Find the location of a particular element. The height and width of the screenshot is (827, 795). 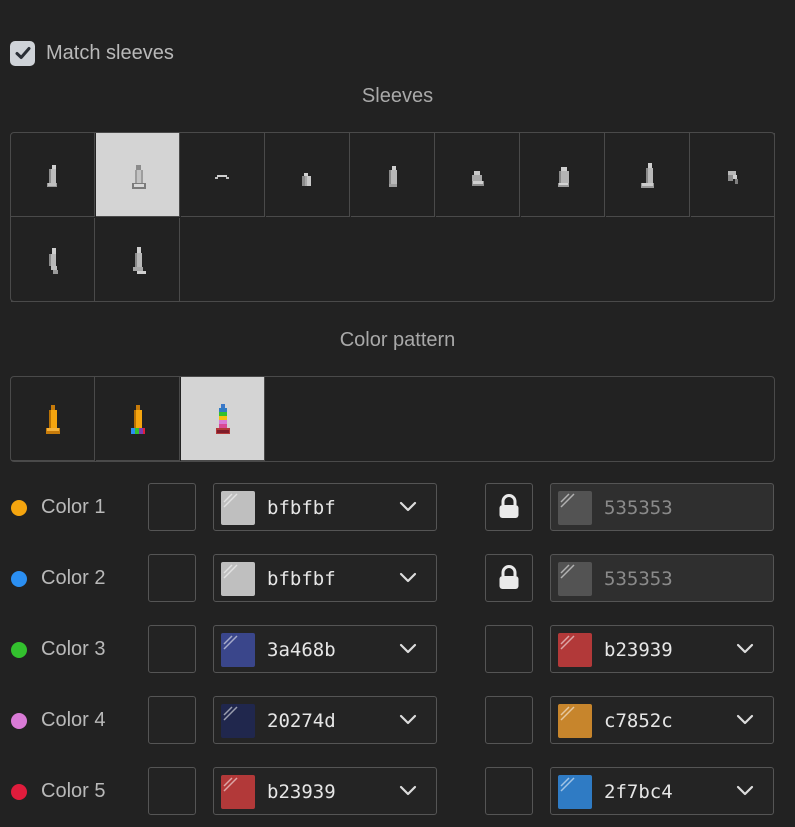

sleeve-style-11-icon is located at coordinates (139, 260).